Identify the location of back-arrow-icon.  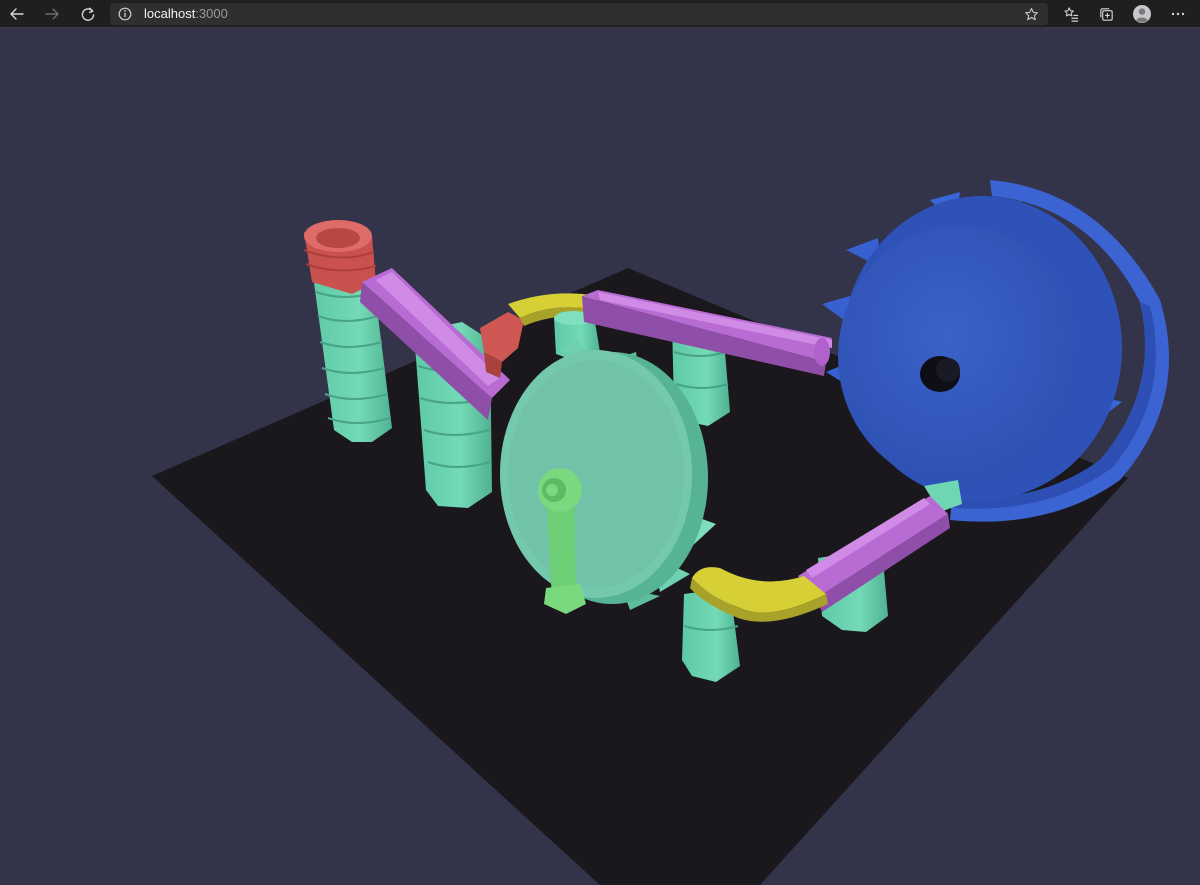
(17, 14).